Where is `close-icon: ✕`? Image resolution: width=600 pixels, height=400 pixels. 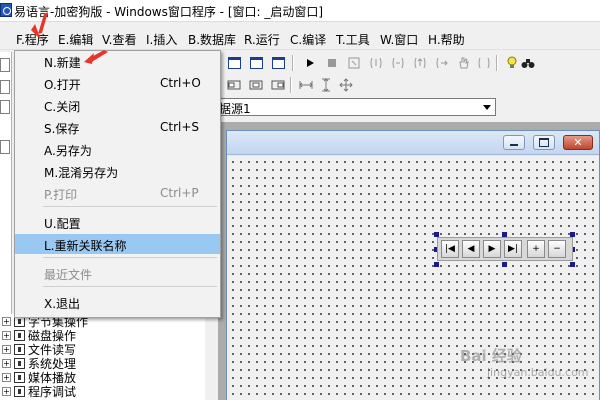 close-icon: ✕ is located at coordinates (578, 142).